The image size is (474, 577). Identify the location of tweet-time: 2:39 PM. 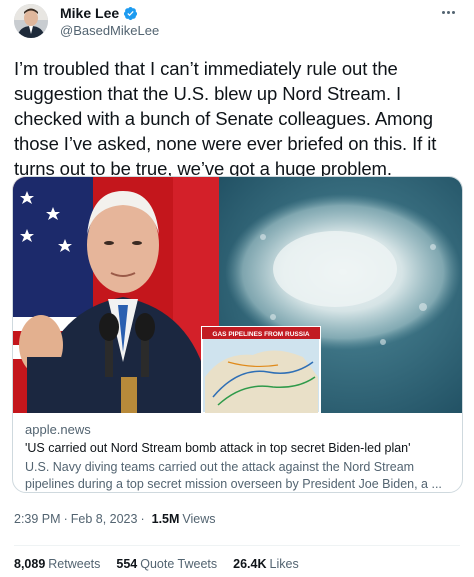
(37, 519).